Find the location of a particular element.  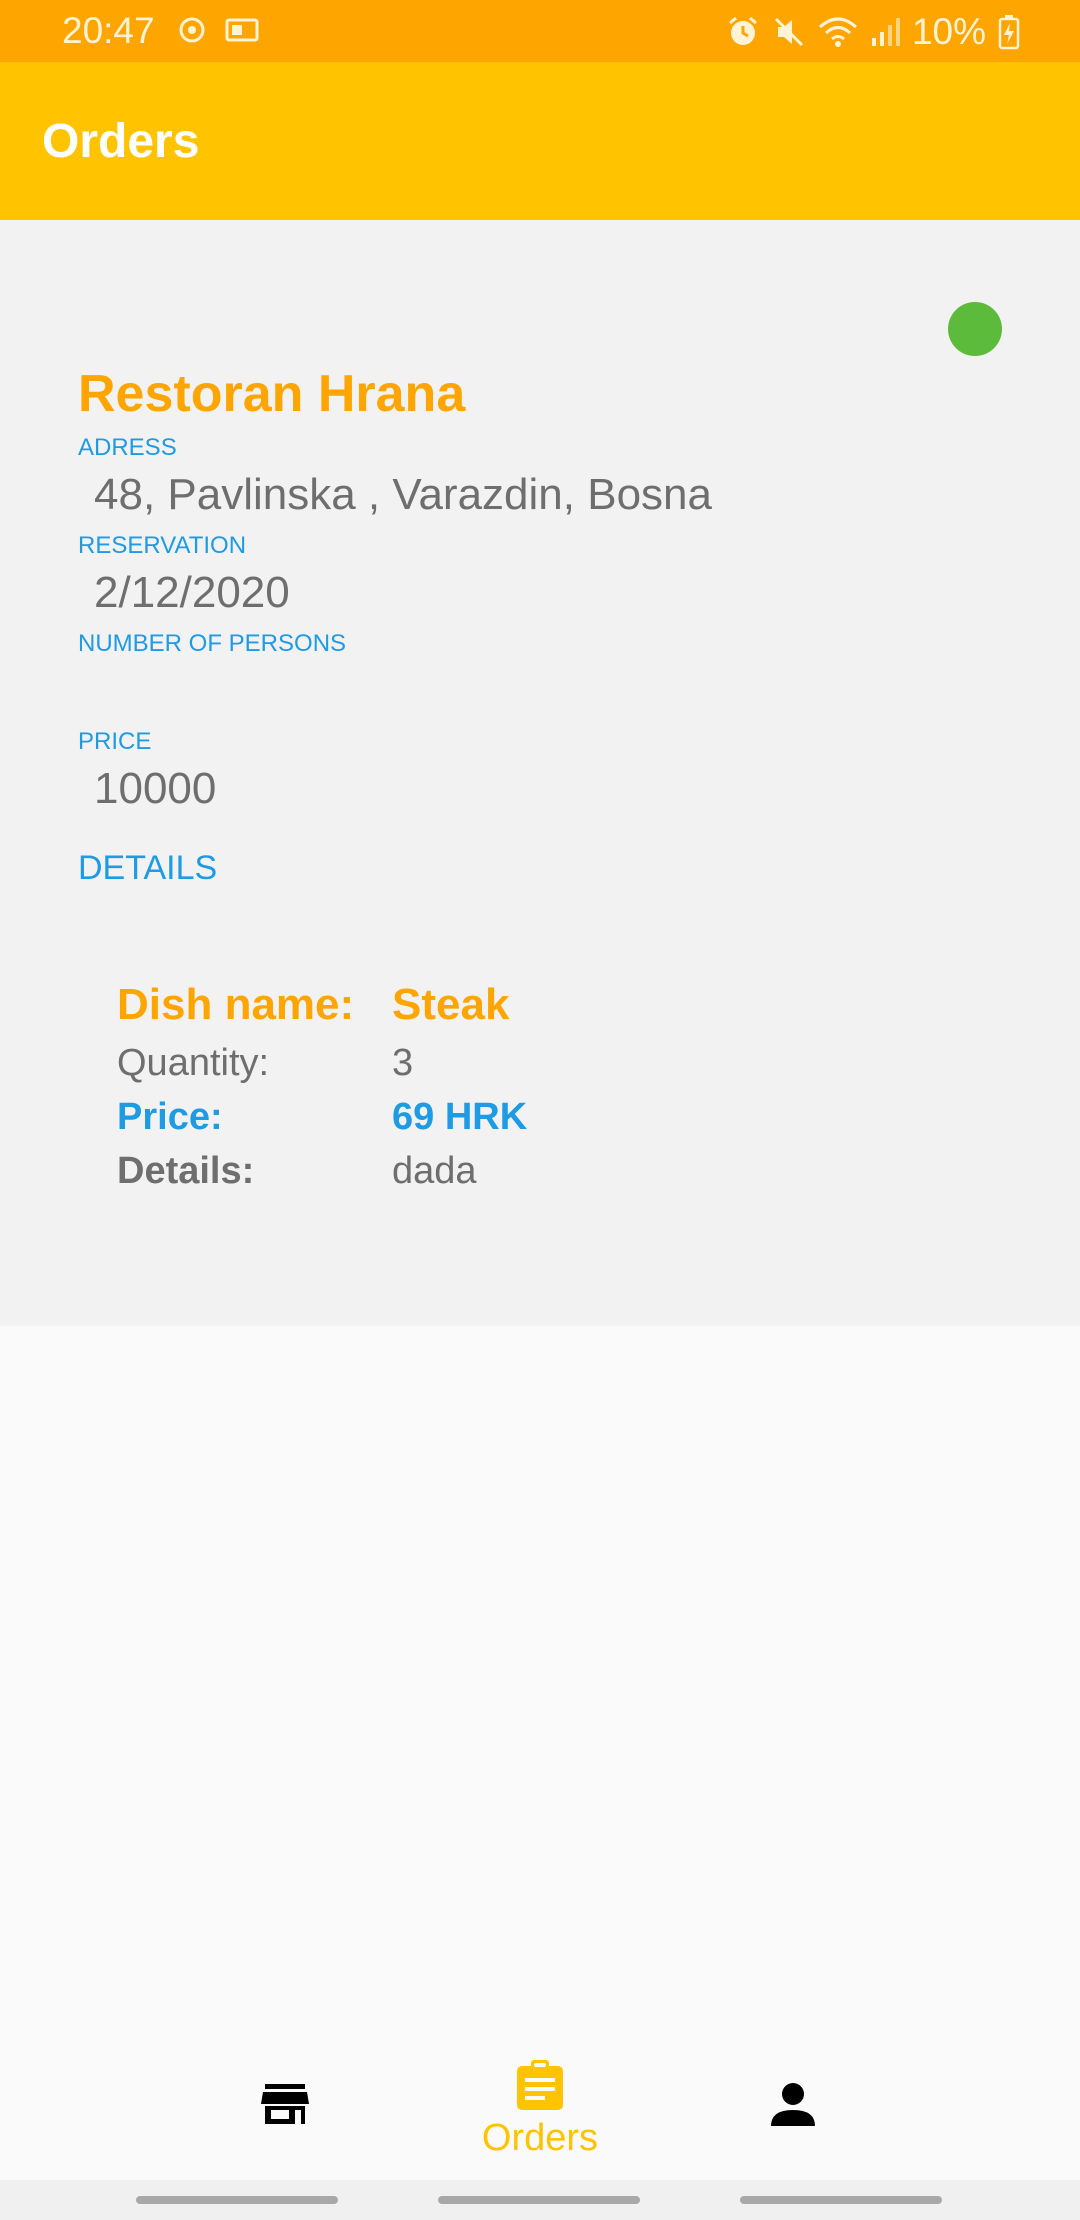

sync-icon is located at coordinates (192, 30).